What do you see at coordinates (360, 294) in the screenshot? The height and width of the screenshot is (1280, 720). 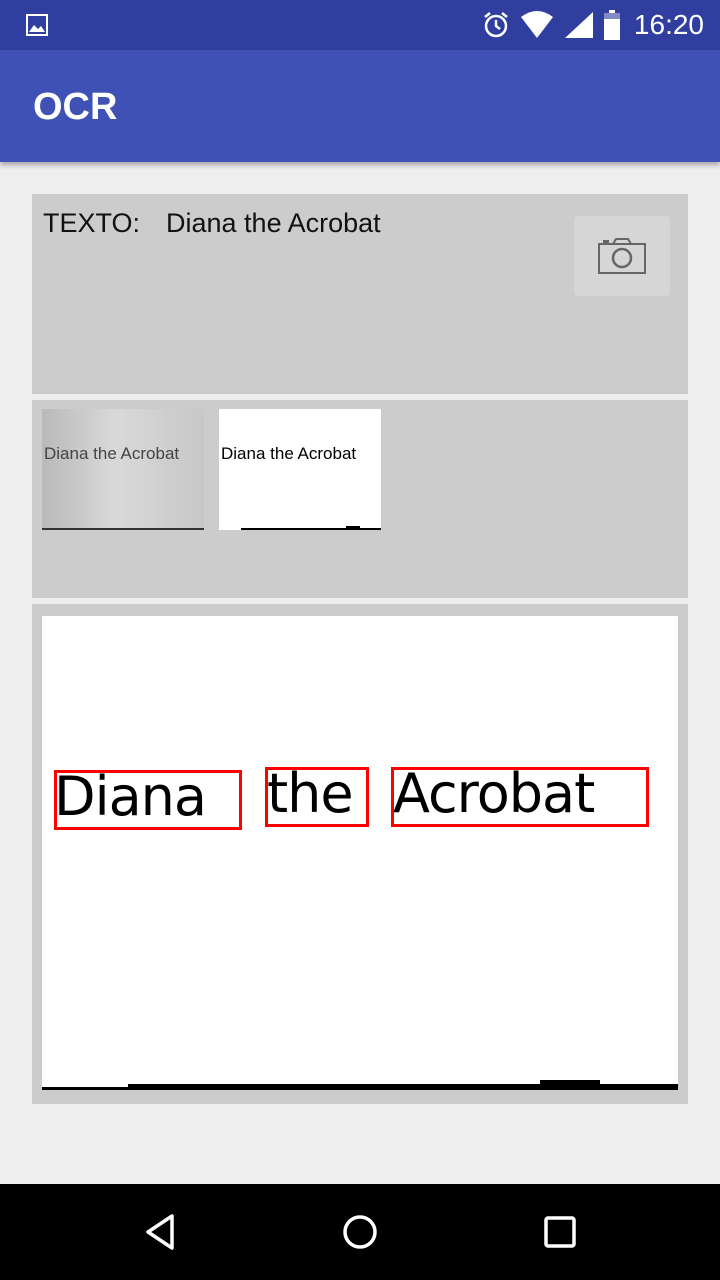 I see `result-panel: TEXTO: Diana the Acrobat` at bounding box center [360, 294].